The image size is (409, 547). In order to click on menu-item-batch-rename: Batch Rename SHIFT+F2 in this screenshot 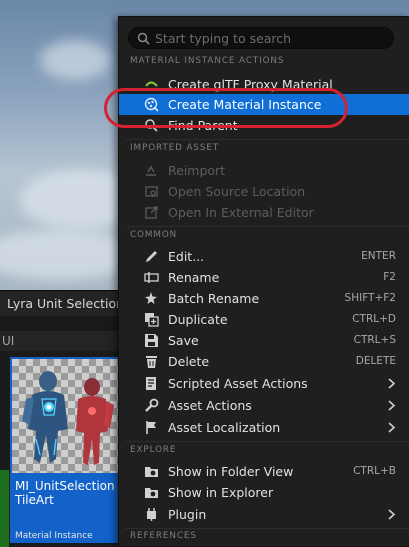, I will do `click(264, 298)`.